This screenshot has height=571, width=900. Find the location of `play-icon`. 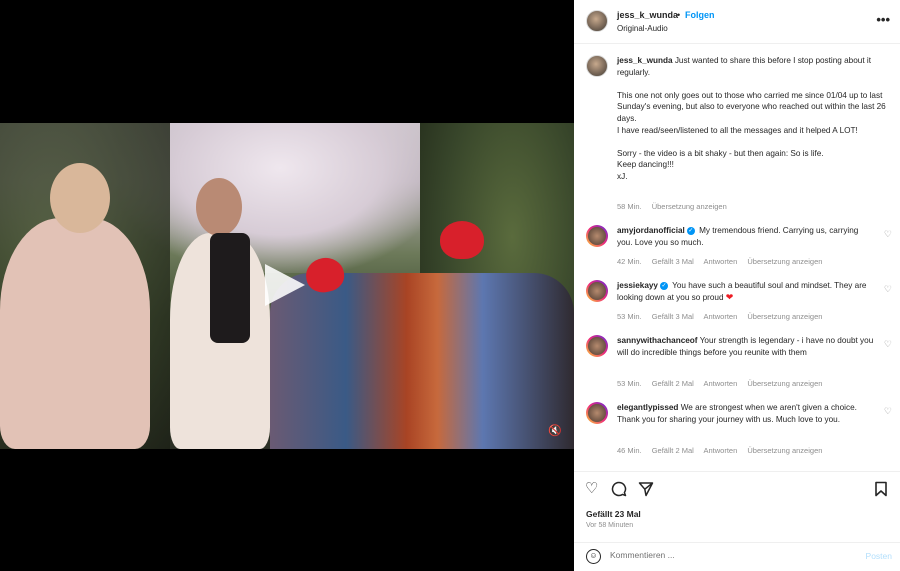

play-icon is located at coordinates (285, 285).